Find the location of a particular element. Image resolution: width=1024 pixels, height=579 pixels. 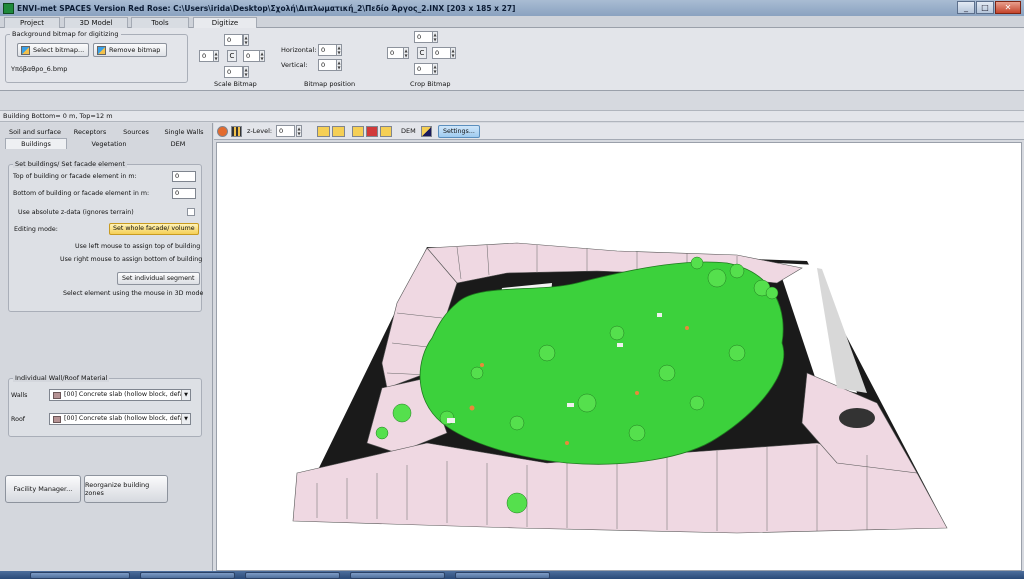

taskbar is located at coordinates (512, 575).